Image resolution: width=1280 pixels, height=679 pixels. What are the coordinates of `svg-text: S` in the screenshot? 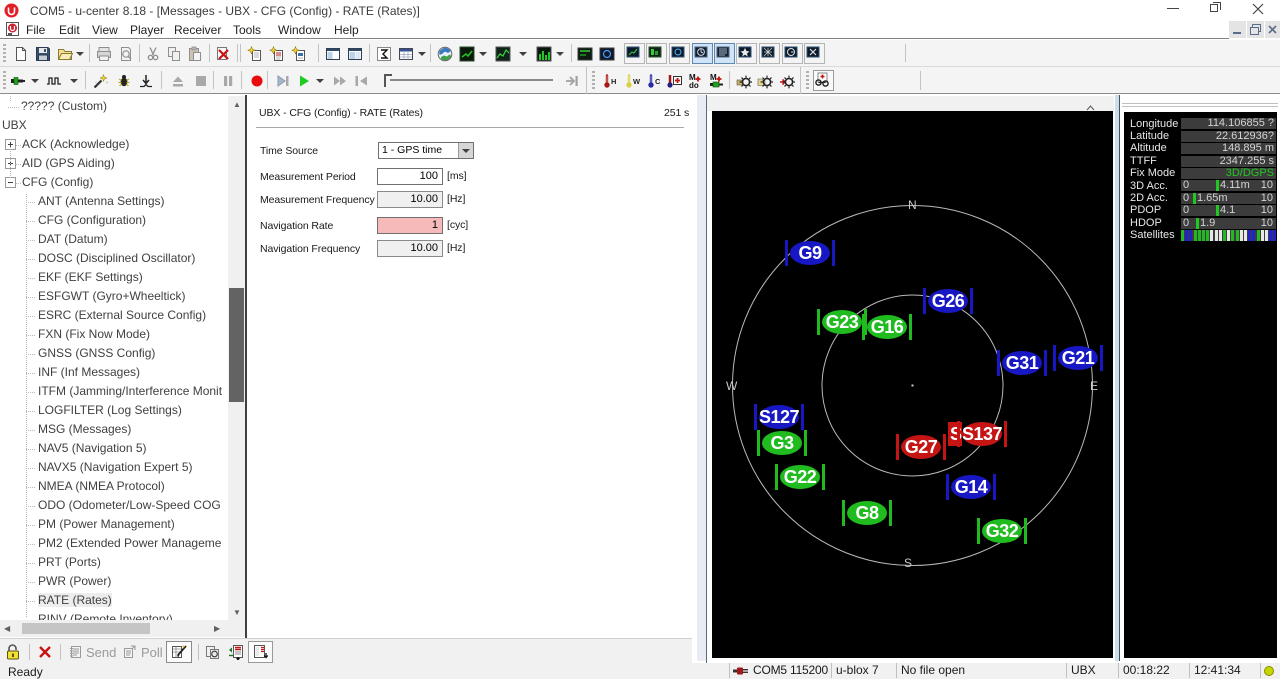 It's located at (908, 563).